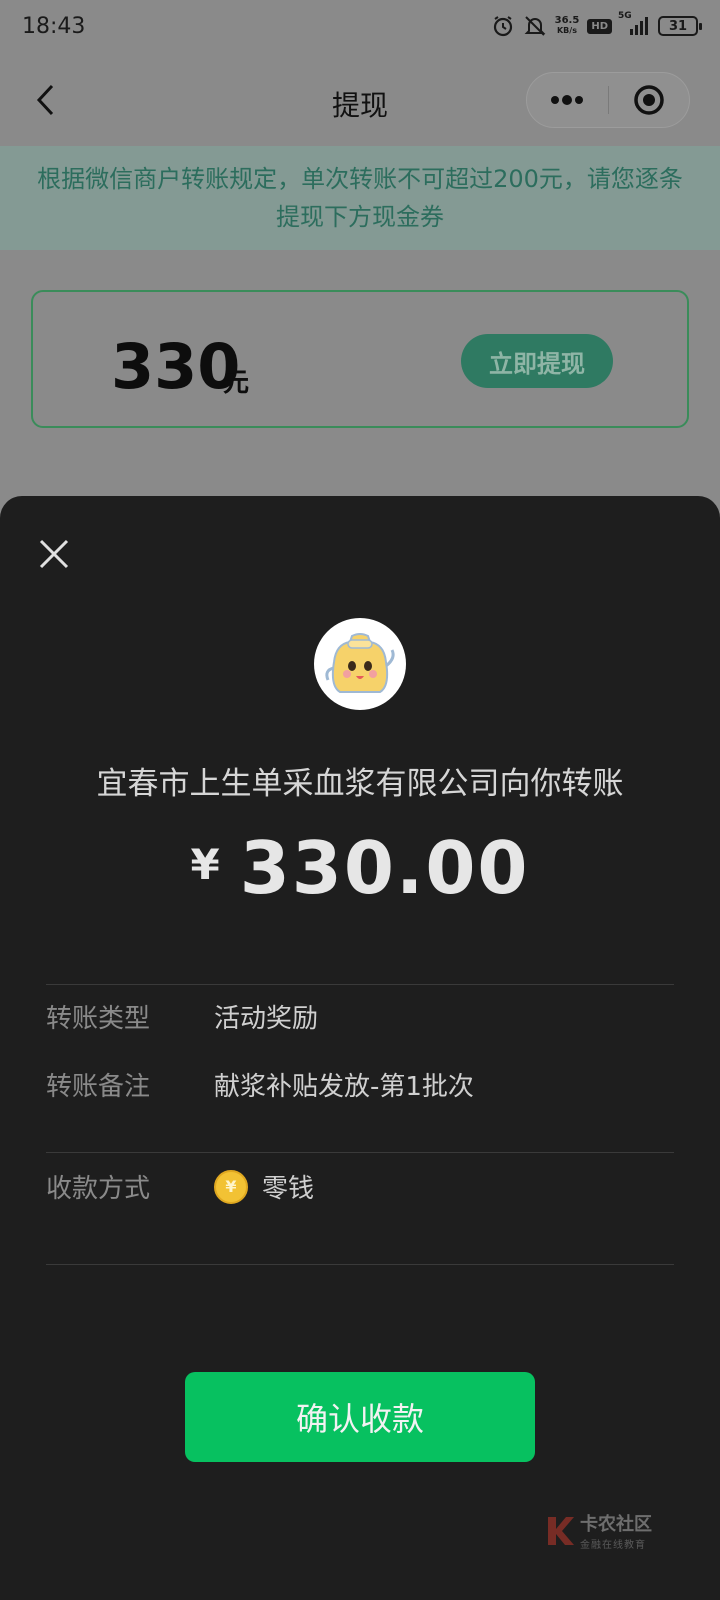 The height and width of the screenshot is (1600, 720). What do you see at coordinates (288, 1189) in the screenshot?
I see `payment-method-text: 零钱` at bounding box center [288, 1189].